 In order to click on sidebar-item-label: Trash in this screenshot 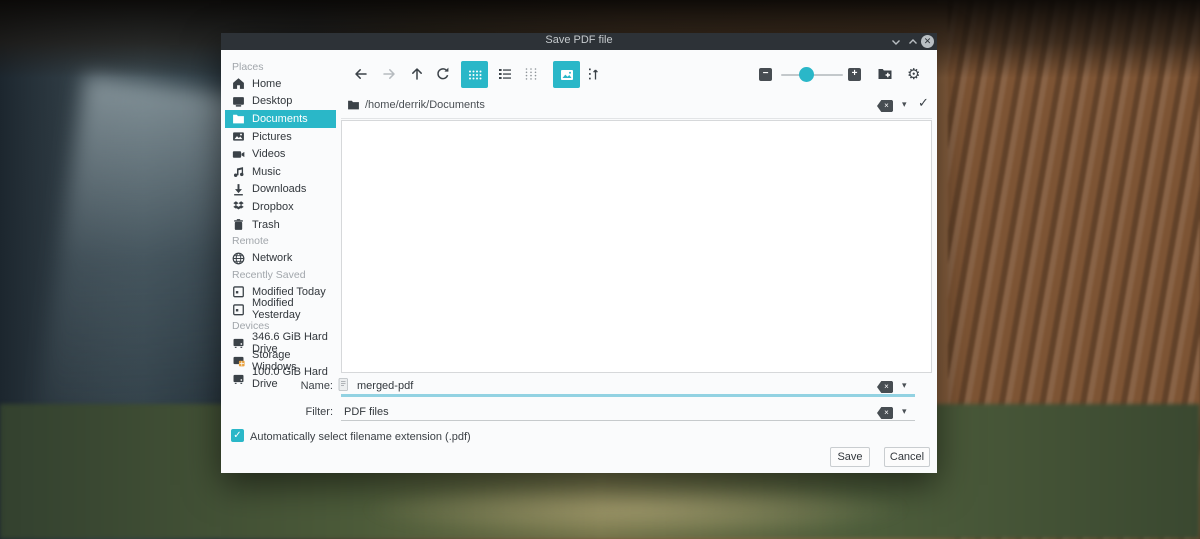, I will do `click(266, 224)`.